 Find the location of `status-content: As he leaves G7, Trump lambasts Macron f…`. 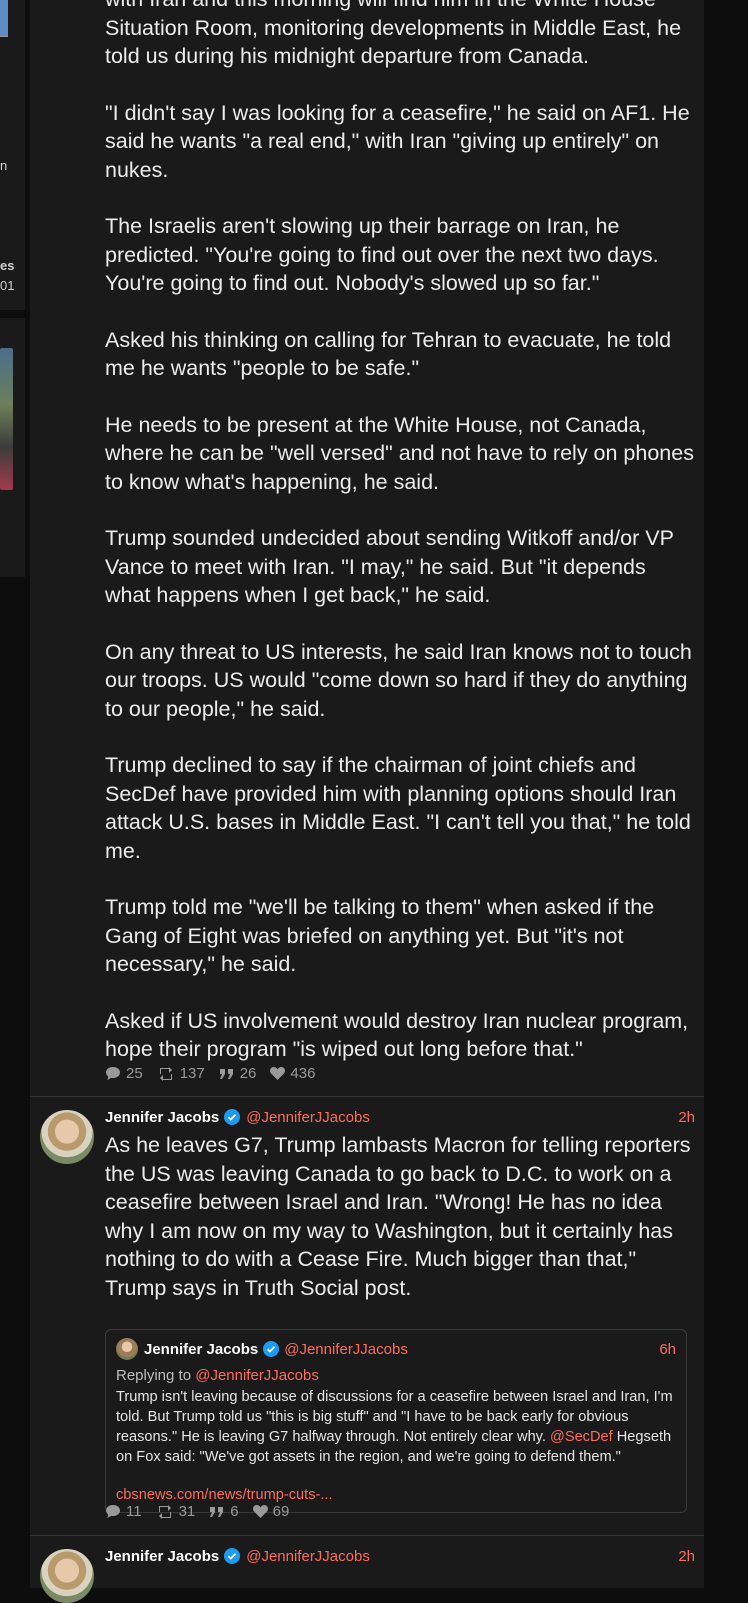

status-content: As he leaves G7, Trump lambasts Macron f… is located at coordinates (400, 1230).